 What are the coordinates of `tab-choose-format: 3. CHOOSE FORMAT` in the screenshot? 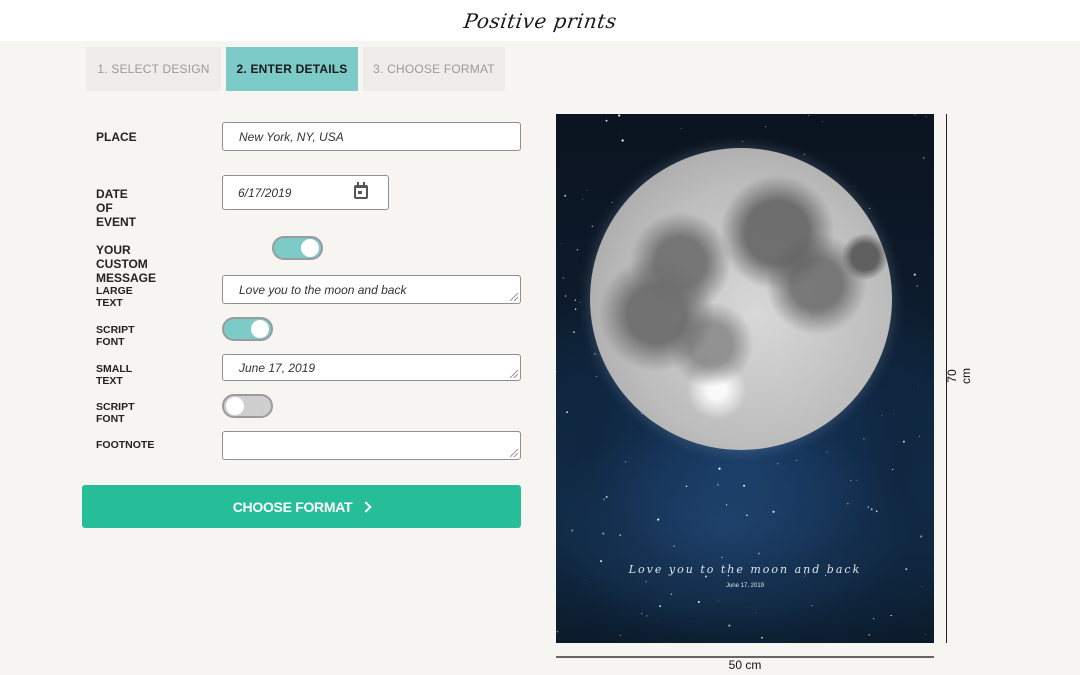 It's located at (434, 69).